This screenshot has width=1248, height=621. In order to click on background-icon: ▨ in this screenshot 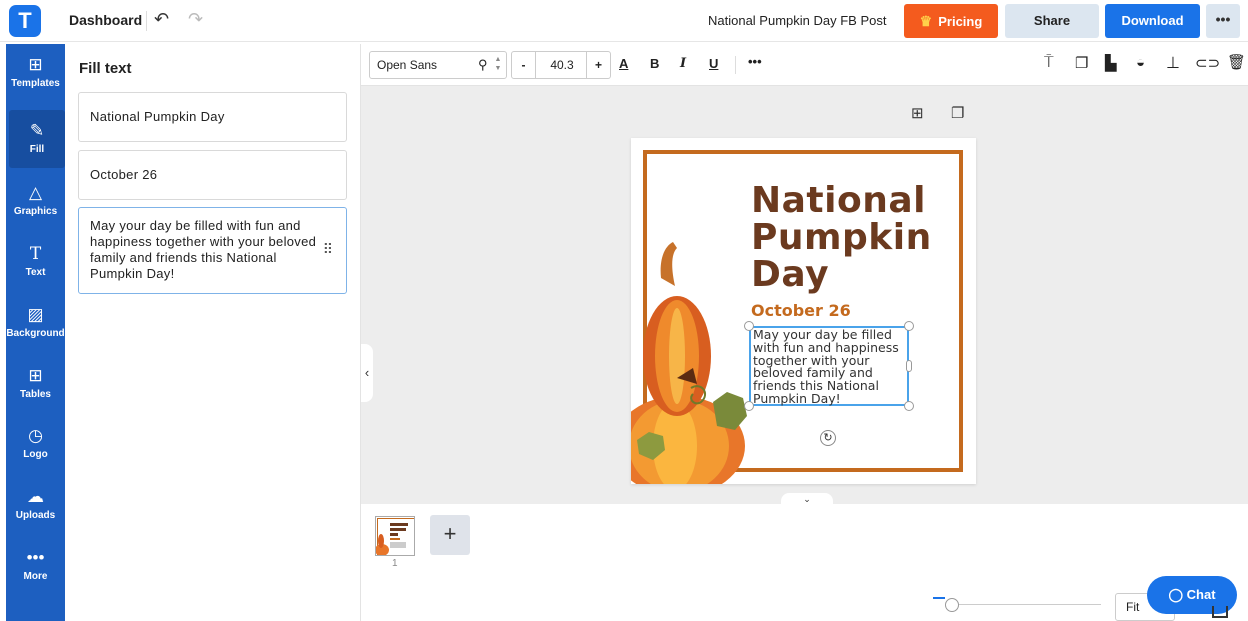, I will do `click(35, 314)`.